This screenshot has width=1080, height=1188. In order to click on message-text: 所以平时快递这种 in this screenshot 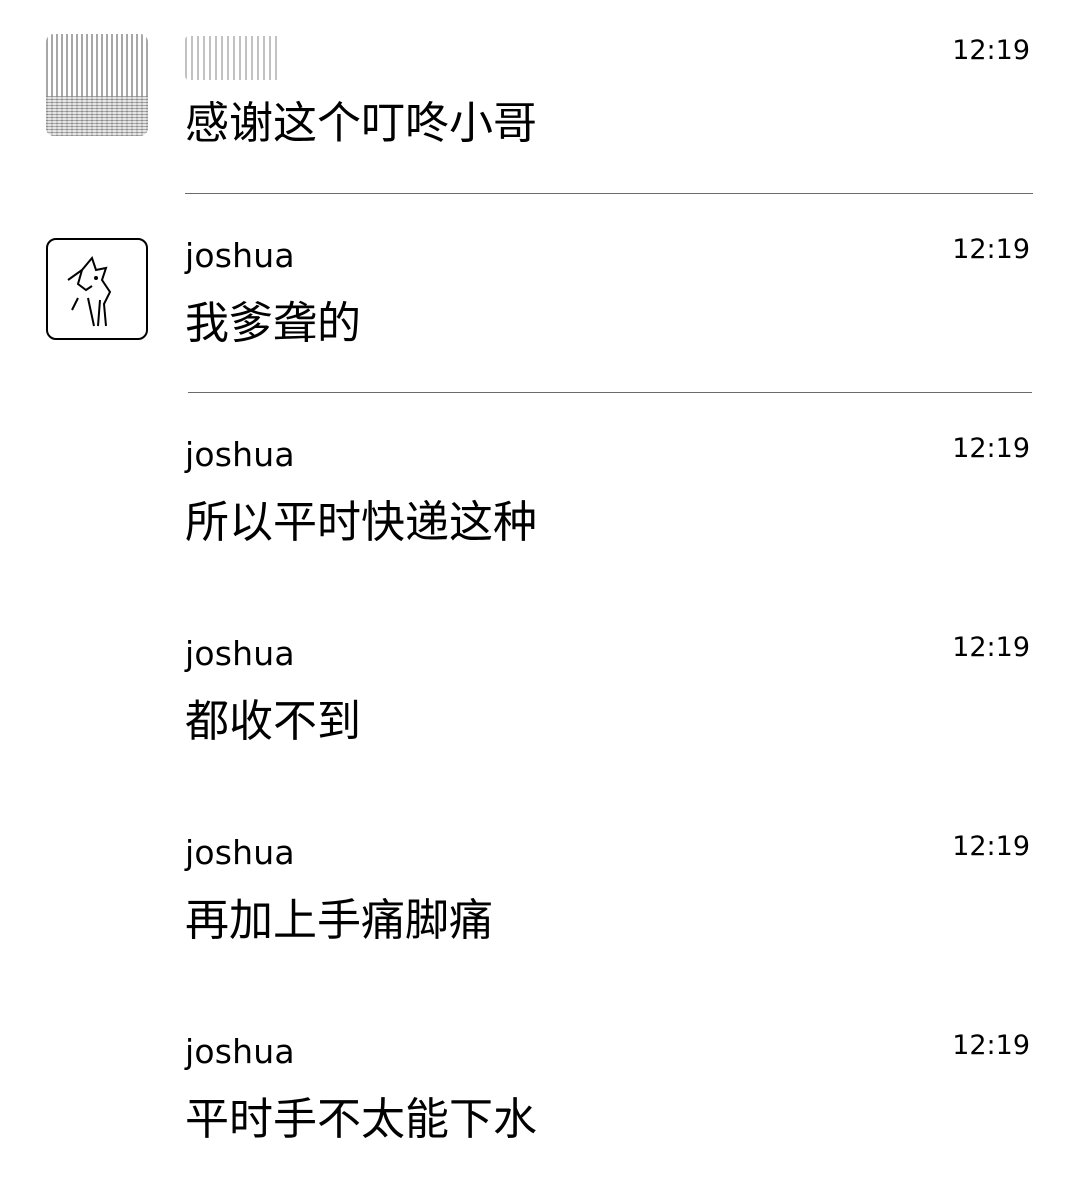, I will do `click(361, 522)`.